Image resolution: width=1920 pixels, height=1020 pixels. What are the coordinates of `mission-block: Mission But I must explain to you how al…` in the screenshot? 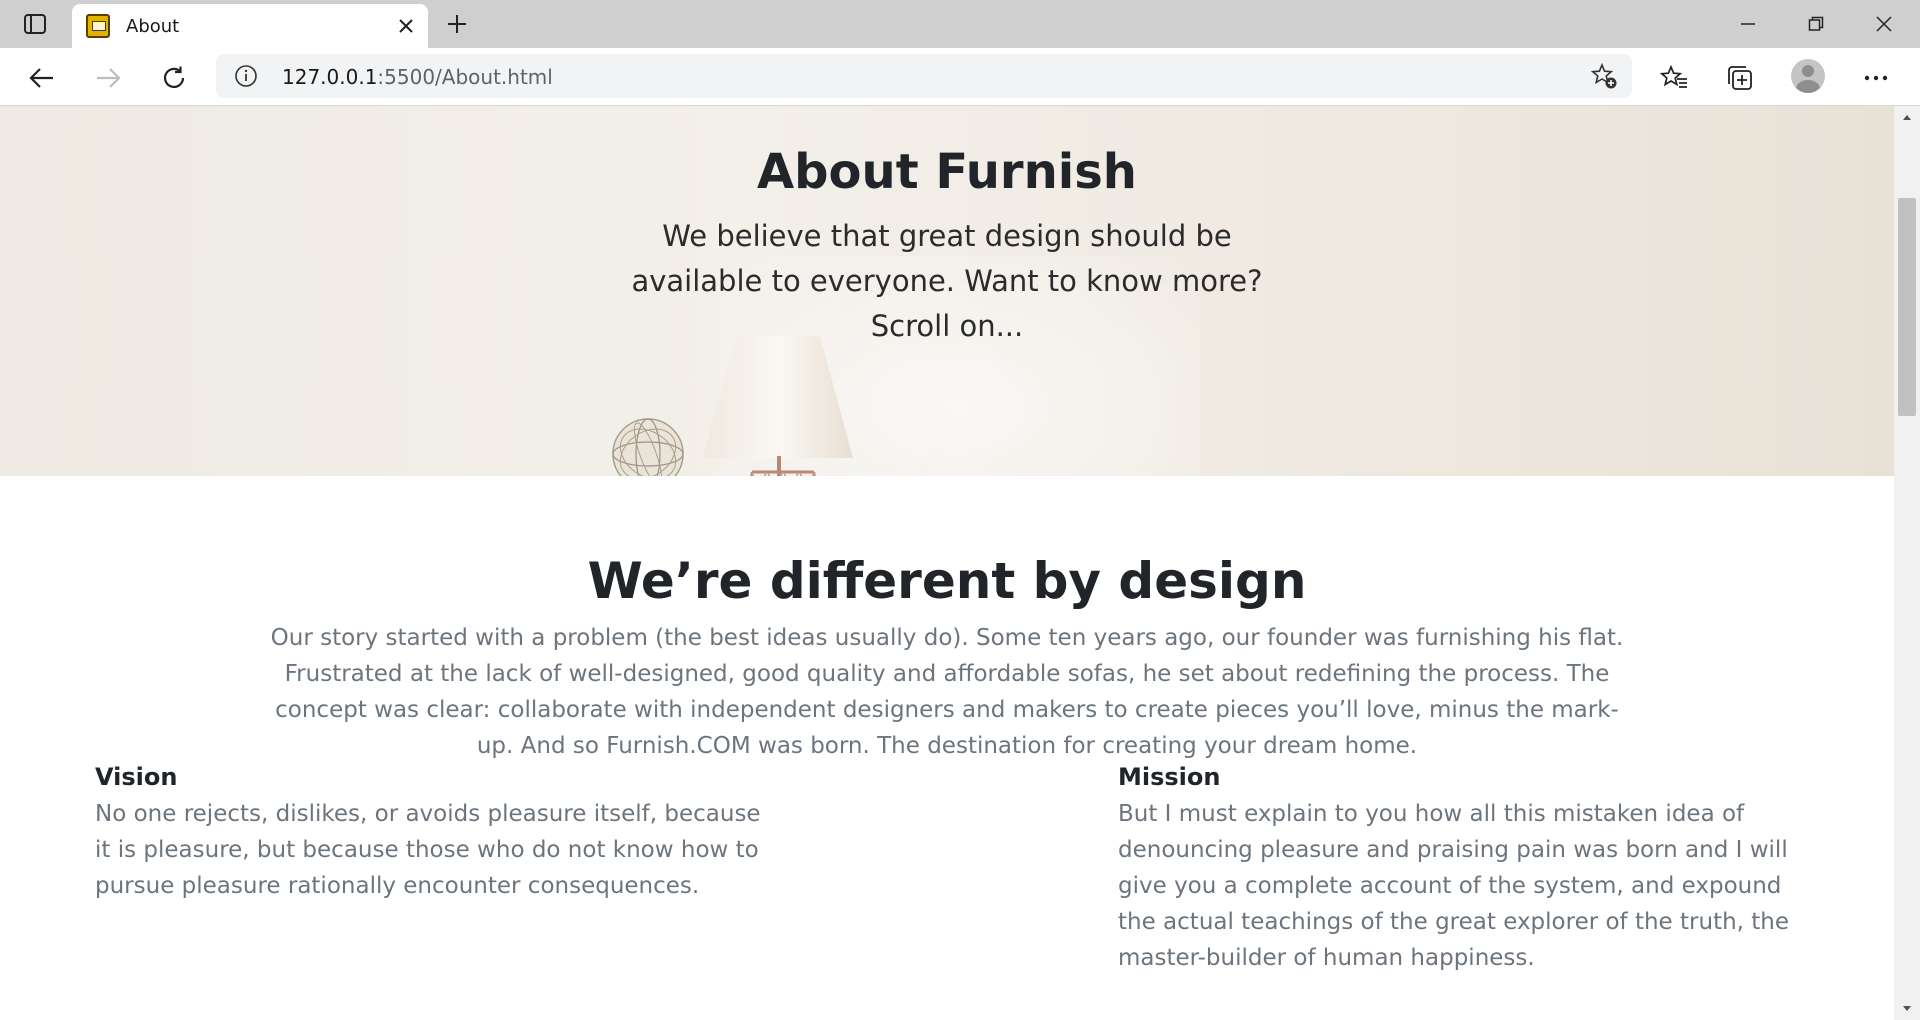 It's located at (1468, 868).